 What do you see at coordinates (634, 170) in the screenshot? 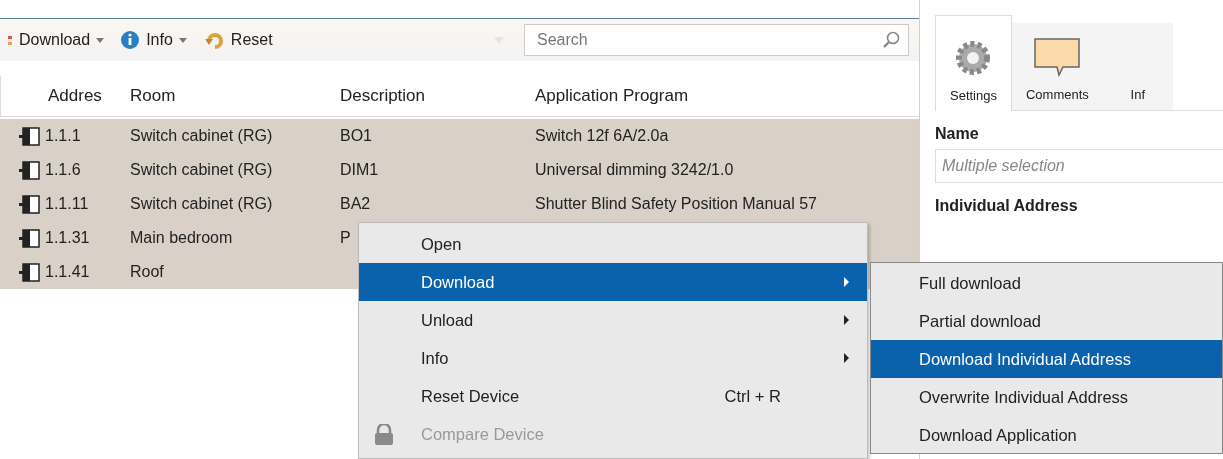
I see `table-cell: Universal dimming 3242/1.0` at bounding box center [634, 170].